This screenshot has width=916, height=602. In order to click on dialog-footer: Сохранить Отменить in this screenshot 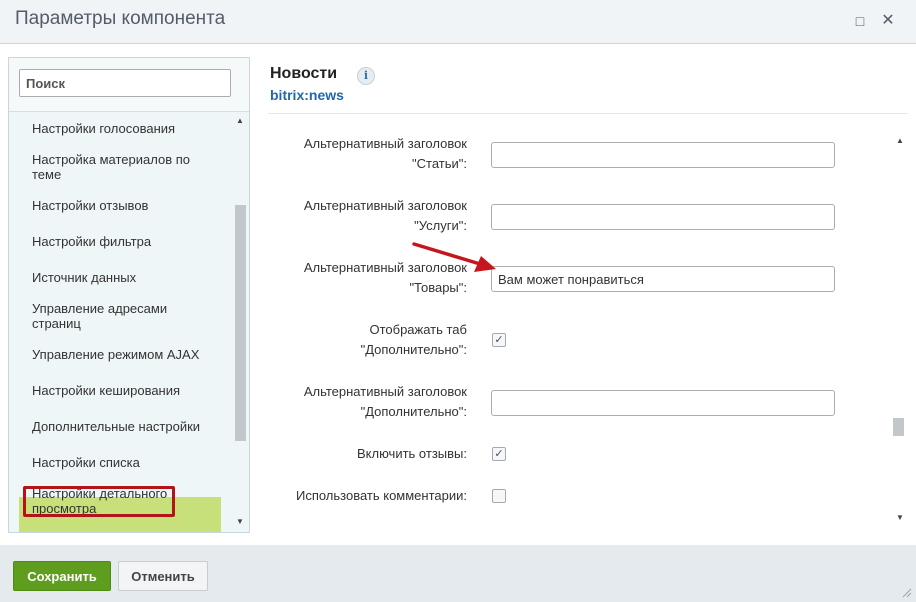, I will do `click(458, 573)`.